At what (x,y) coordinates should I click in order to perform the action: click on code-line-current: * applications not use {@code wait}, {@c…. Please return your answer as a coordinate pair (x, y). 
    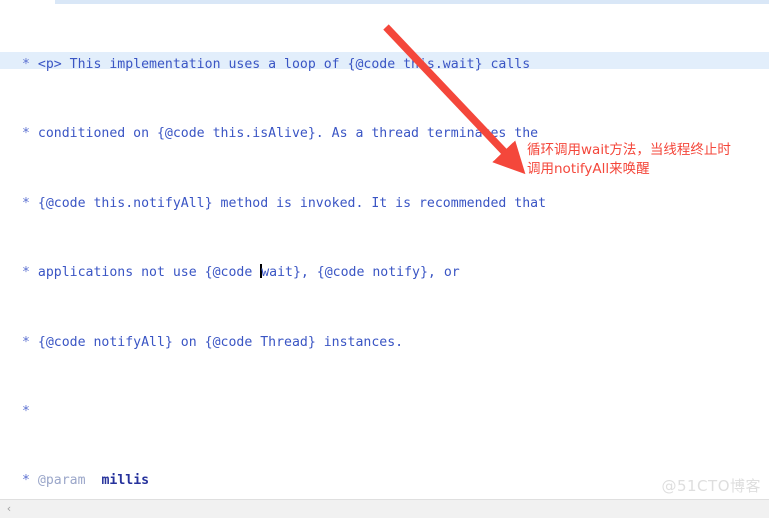
    Looking at the image, I should click on (384, 272).